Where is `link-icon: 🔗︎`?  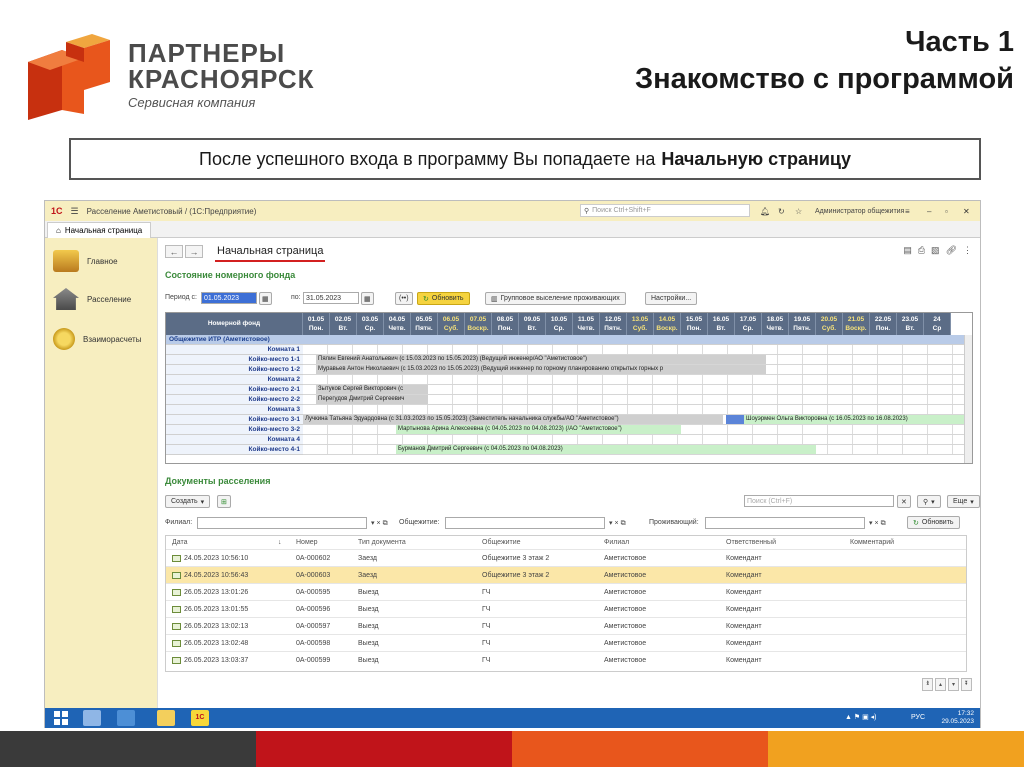 link-icon: 🔗︎ is located at coordinates (951, 250).